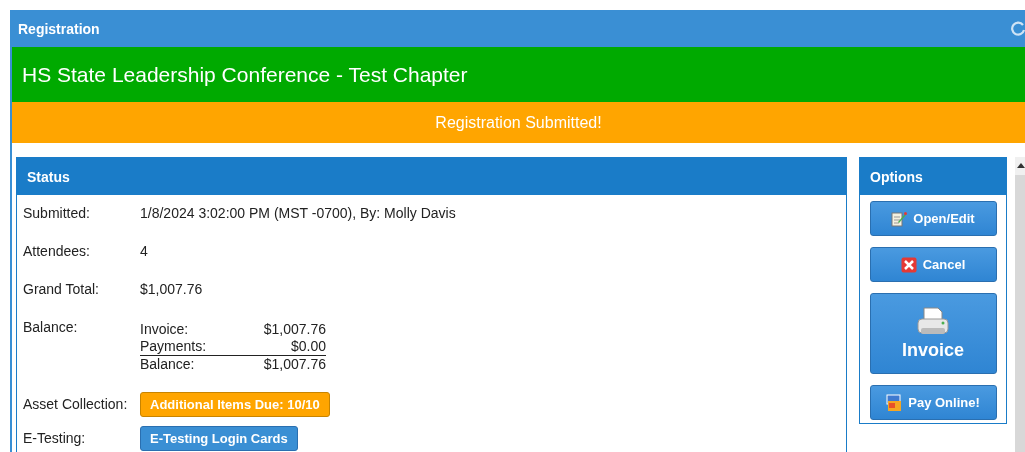 This screenshot has width=1025, height=452. I want to click on scroll-up-icon, so click(1021, 165).